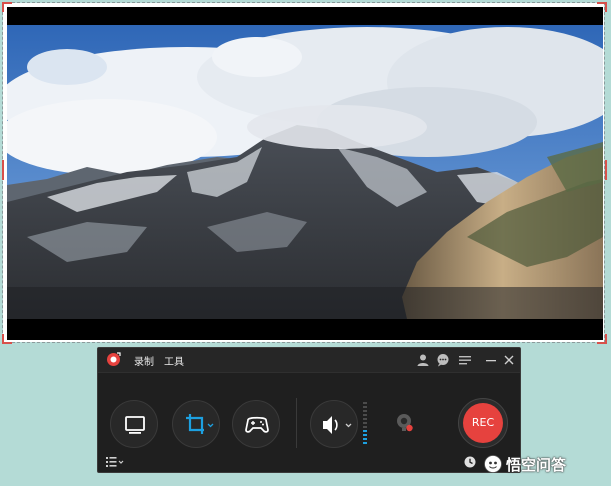  I want to click on frame-corner-bottom-right, so click(602, 339).